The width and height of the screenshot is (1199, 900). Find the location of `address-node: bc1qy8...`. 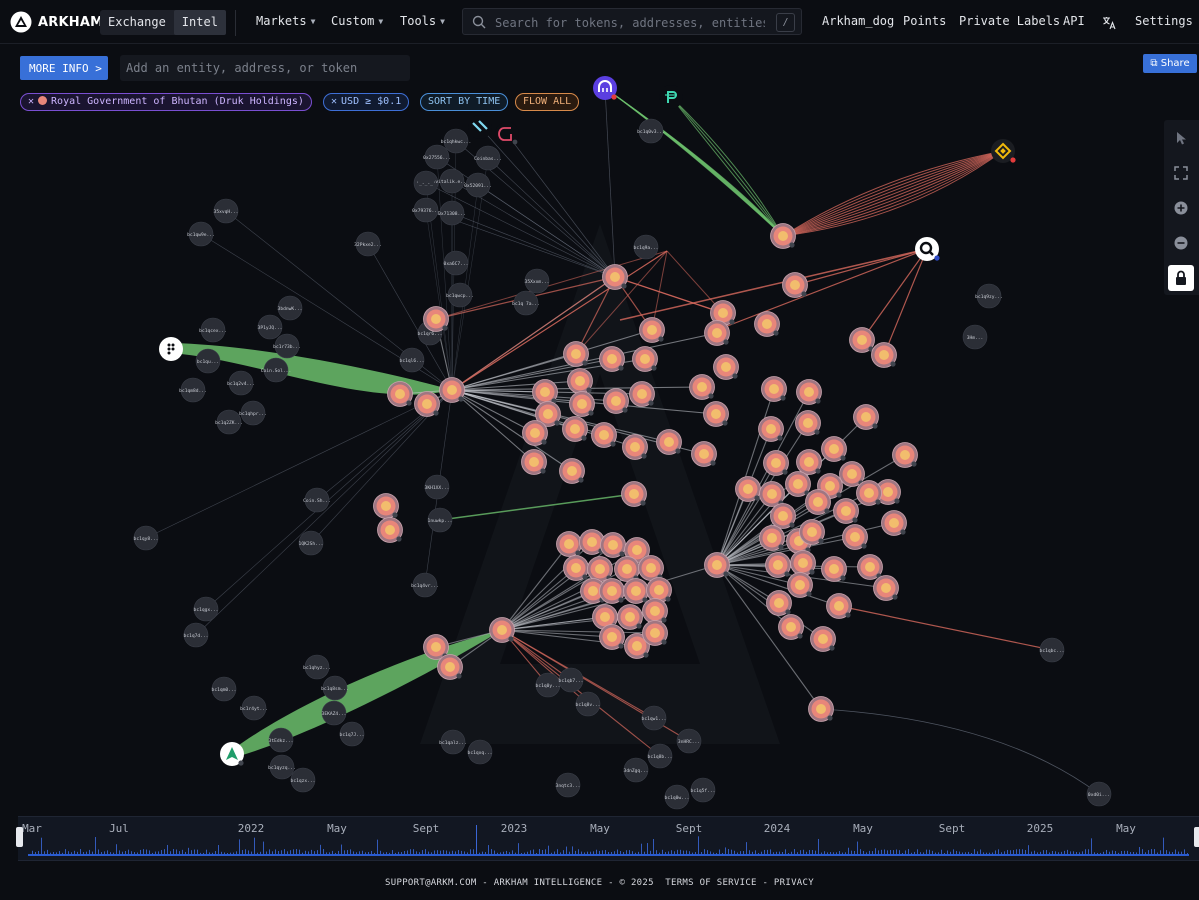

address-node: bc1qy8... is located at coordinates (146, 538).